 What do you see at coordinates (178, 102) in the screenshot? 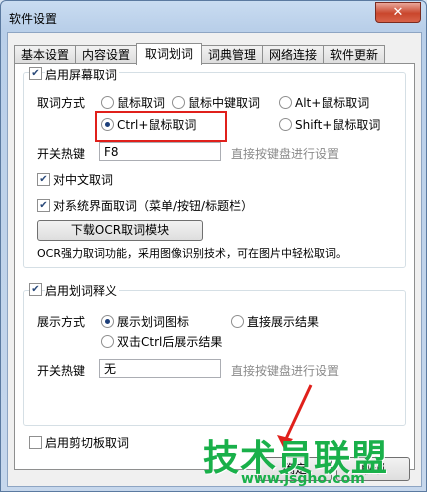
I see `radio-middle-button-capture` at bounding box center [178, 102].